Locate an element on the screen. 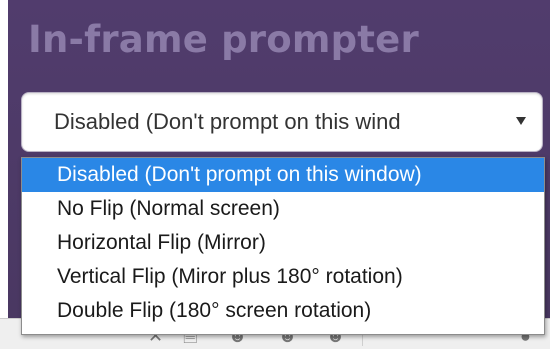 The image size is (550, 349). panel-title: In-frame prompter is located at coordinates (223, 39).